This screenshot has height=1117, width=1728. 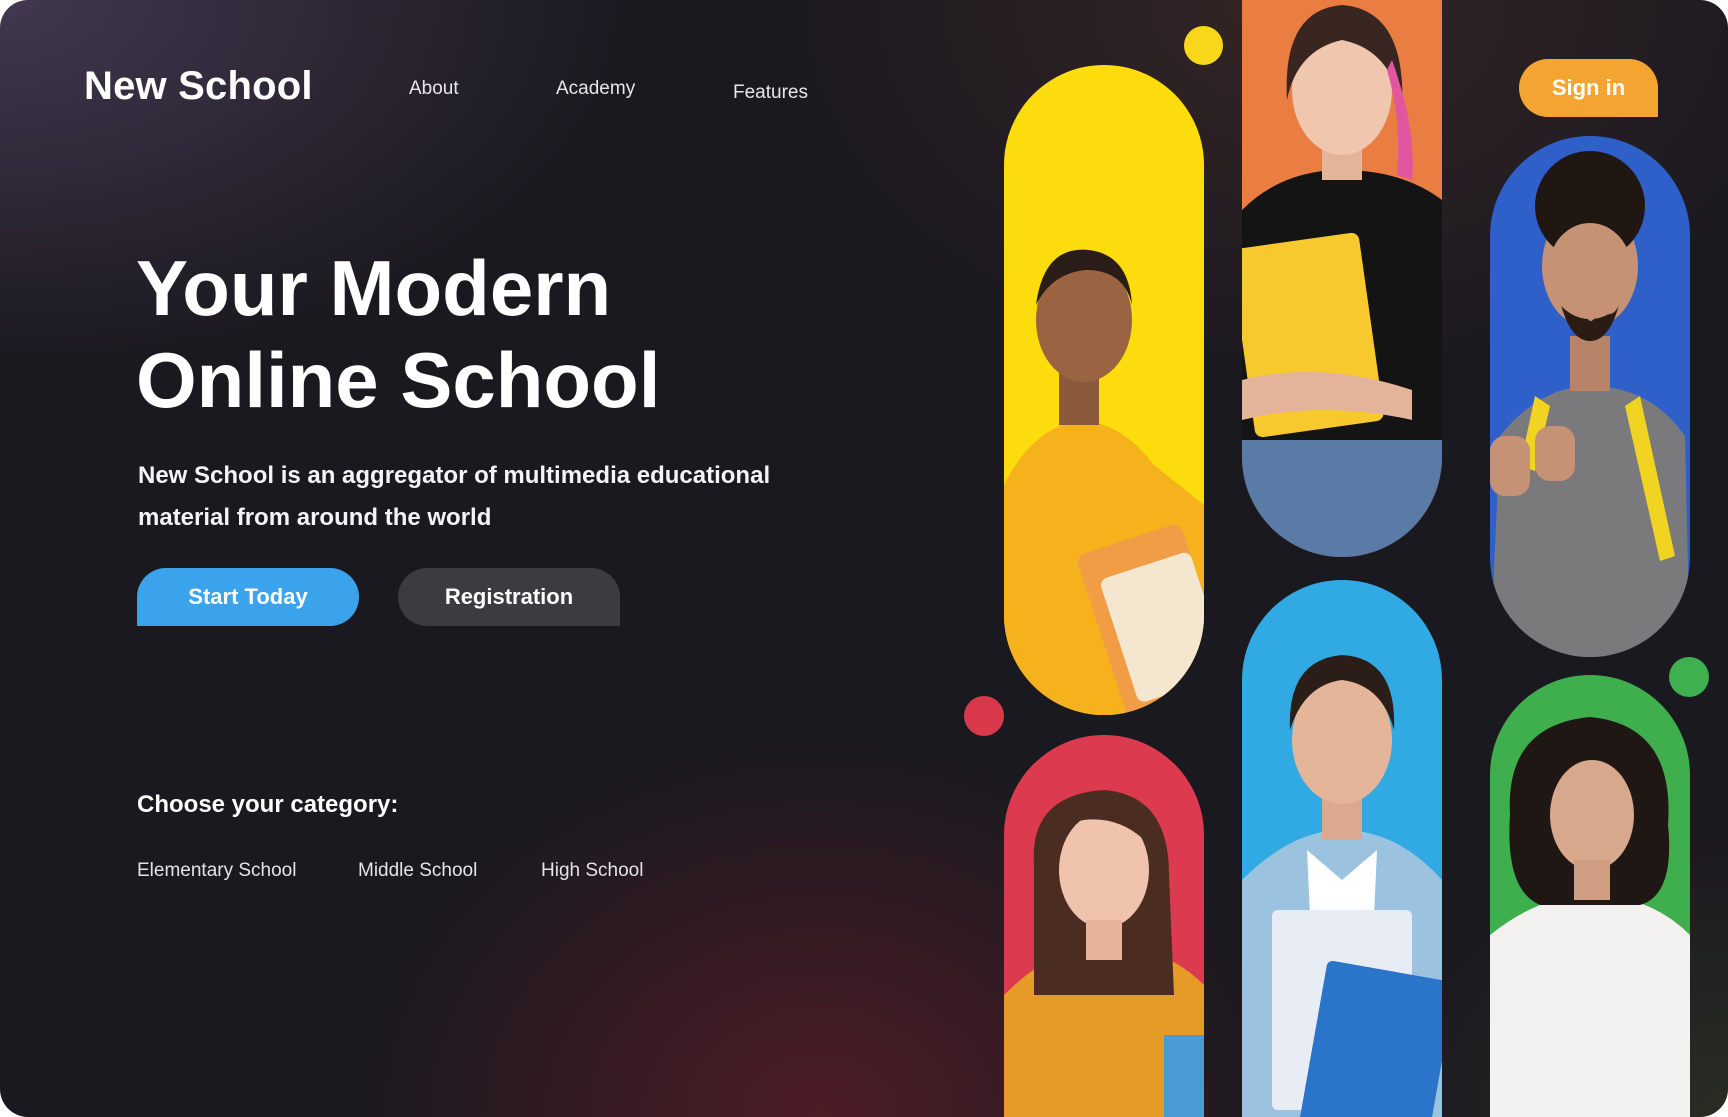 What do you see at coordinates (984, 716) in the screenshot?
I see `decorative-dot-red` at bounding box center [984, 716].